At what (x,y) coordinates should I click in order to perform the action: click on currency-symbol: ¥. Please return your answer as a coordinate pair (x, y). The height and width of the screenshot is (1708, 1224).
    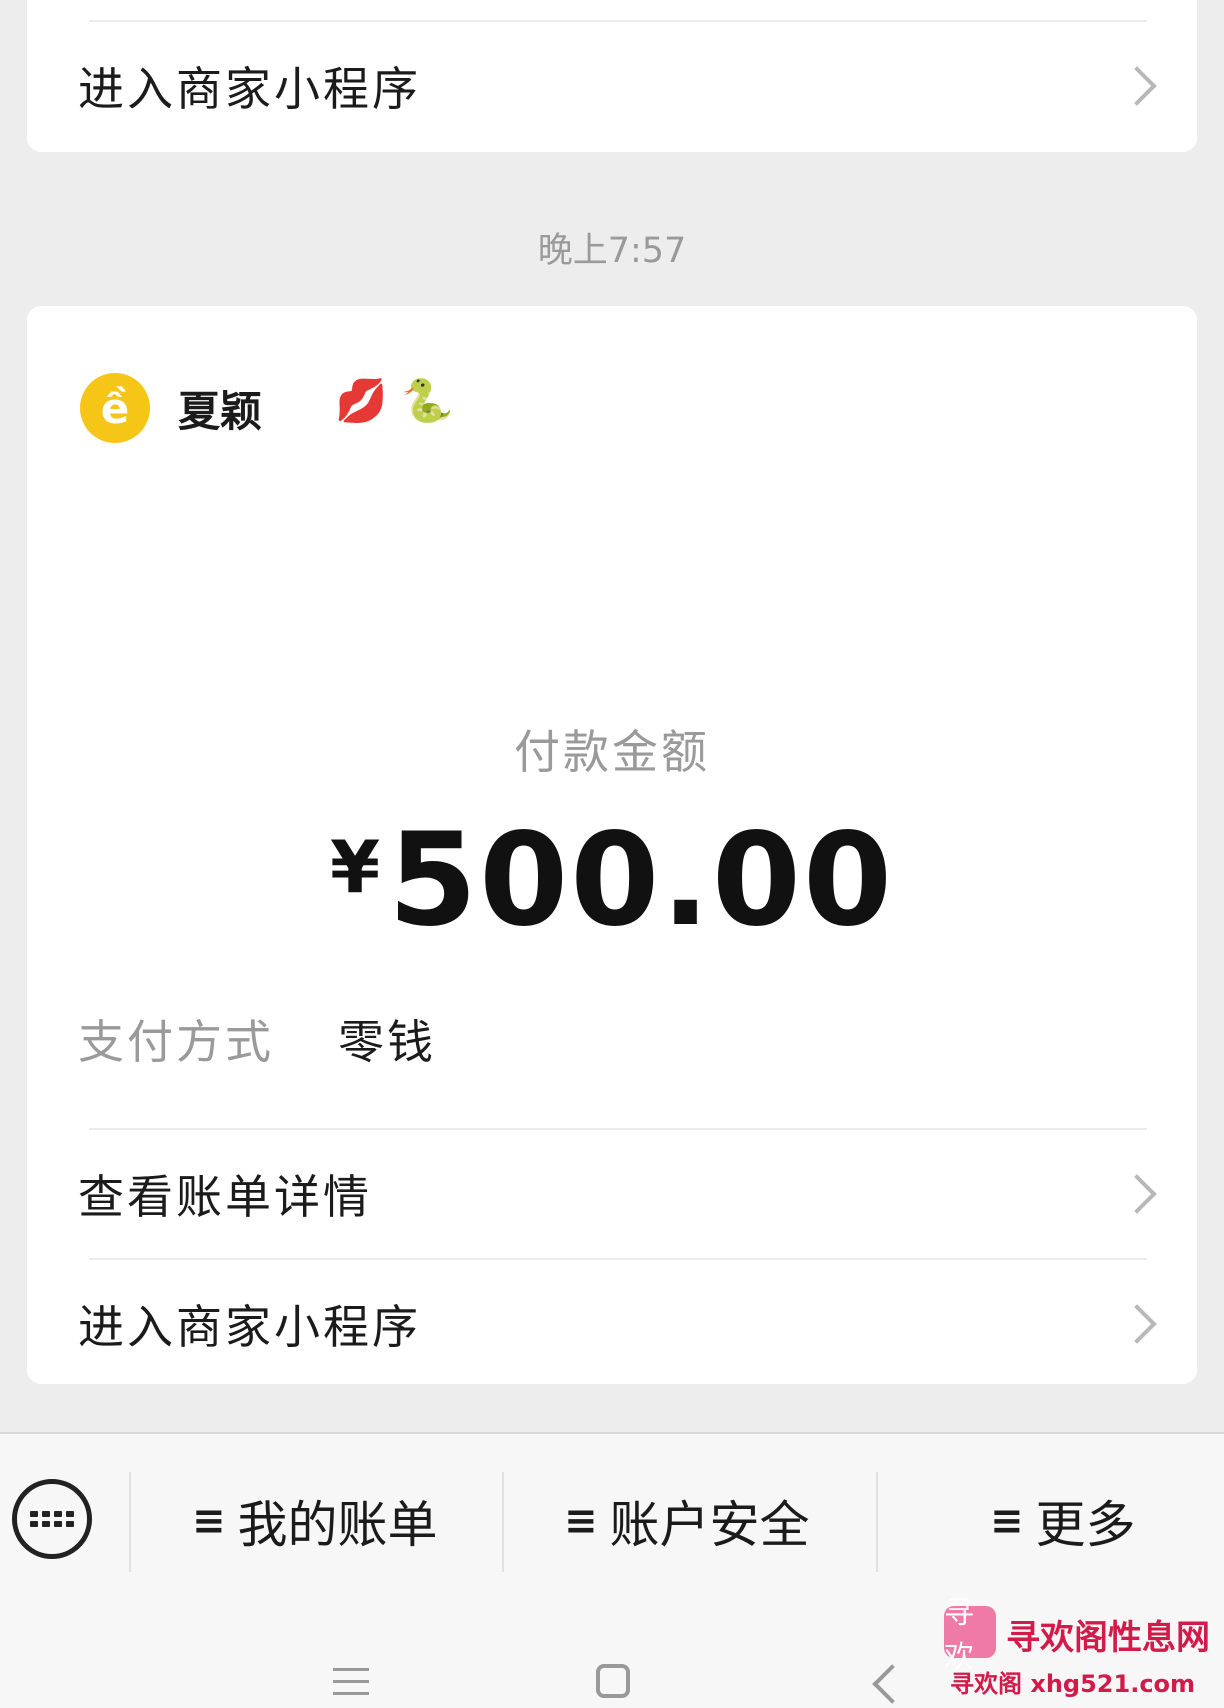
    Looking at the image, I should click on (355, 867).